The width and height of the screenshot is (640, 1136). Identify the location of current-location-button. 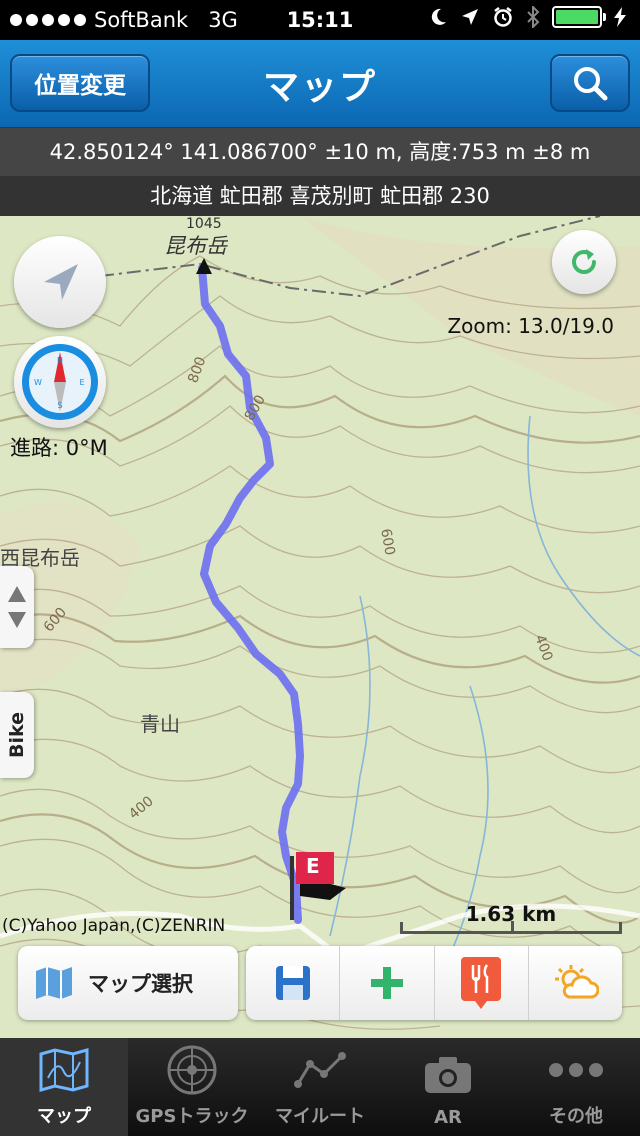
(60, 282).